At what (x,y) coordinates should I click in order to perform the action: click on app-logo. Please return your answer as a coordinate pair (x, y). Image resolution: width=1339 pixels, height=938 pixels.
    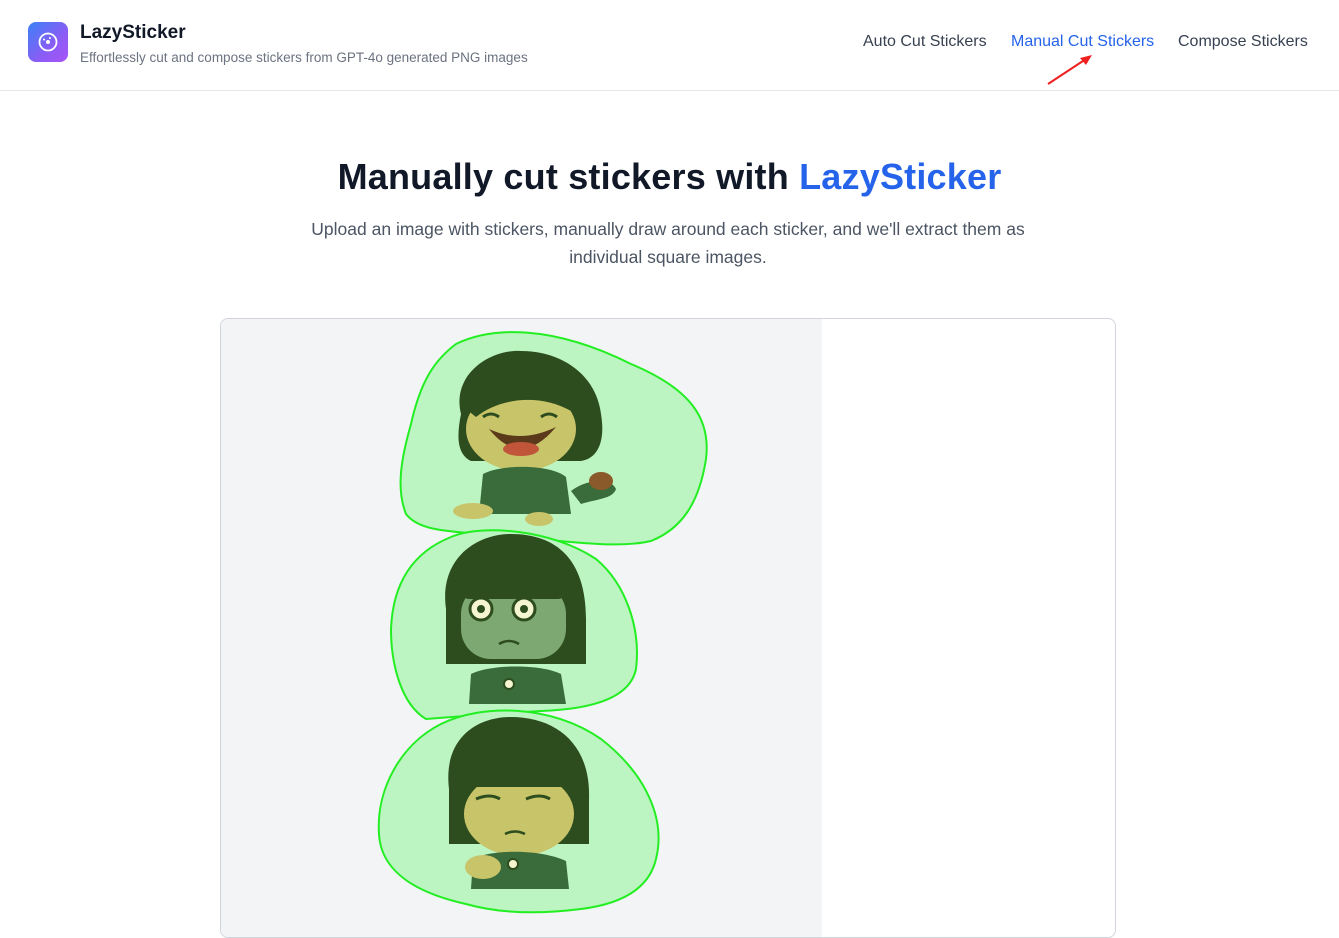
    Looking at the image, I should click on (48, 42).